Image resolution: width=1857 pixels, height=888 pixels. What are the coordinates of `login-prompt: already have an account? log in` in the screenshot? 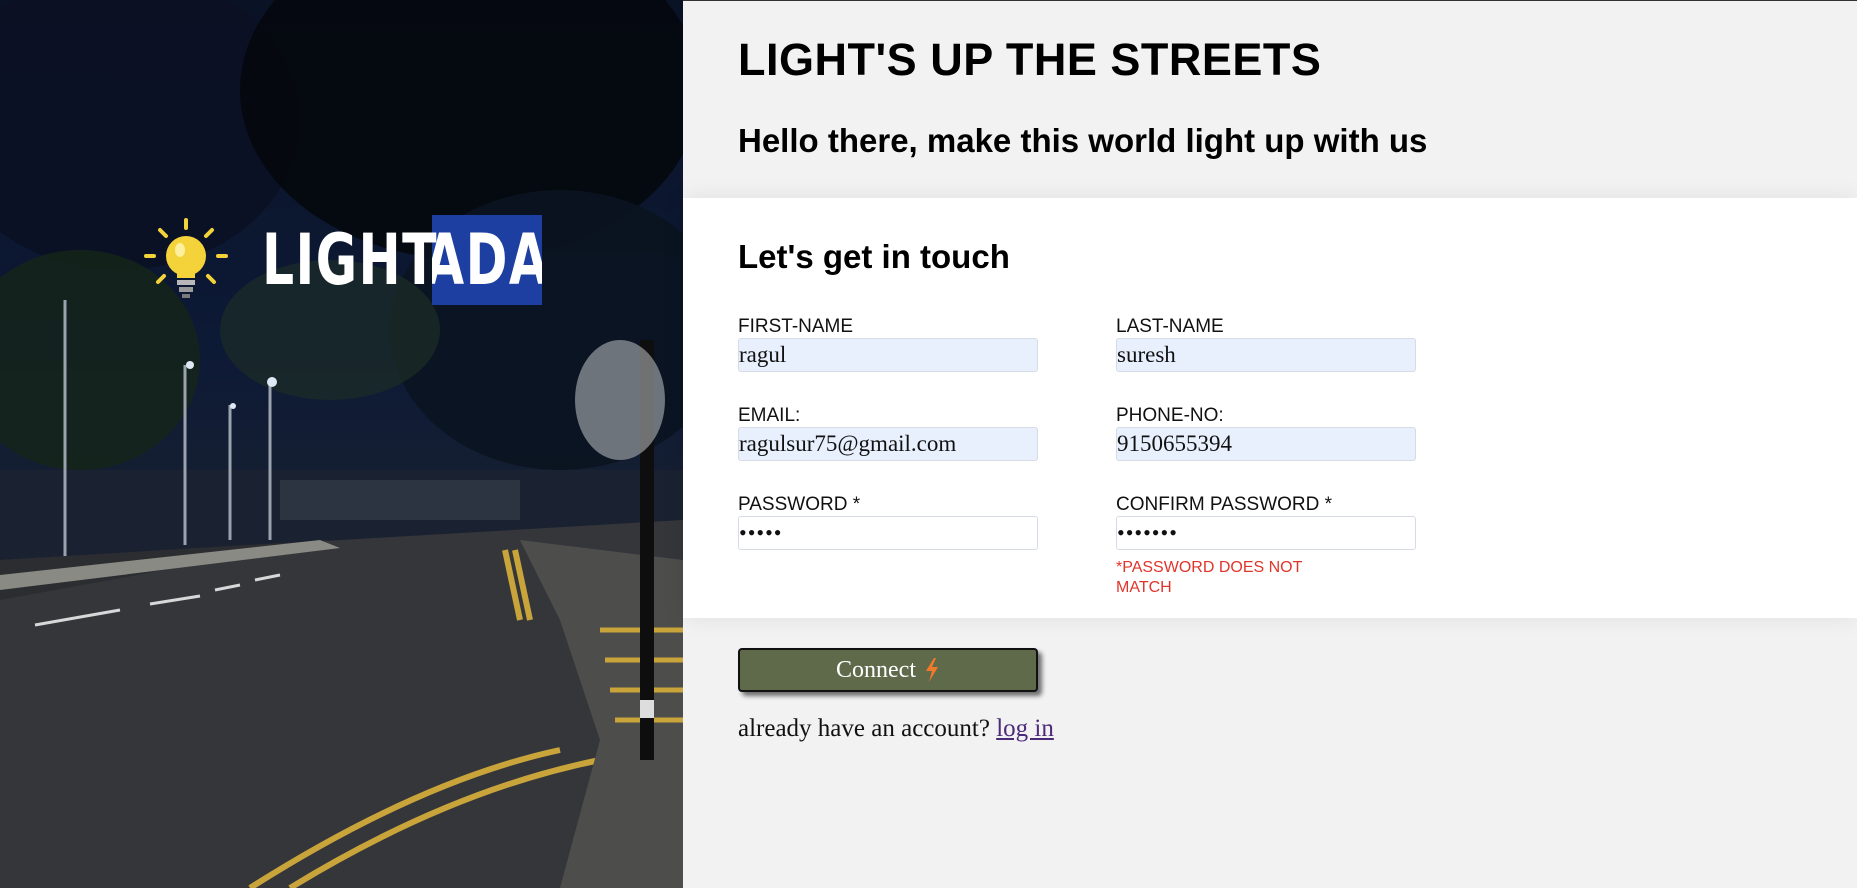 It's located at (896, 729).